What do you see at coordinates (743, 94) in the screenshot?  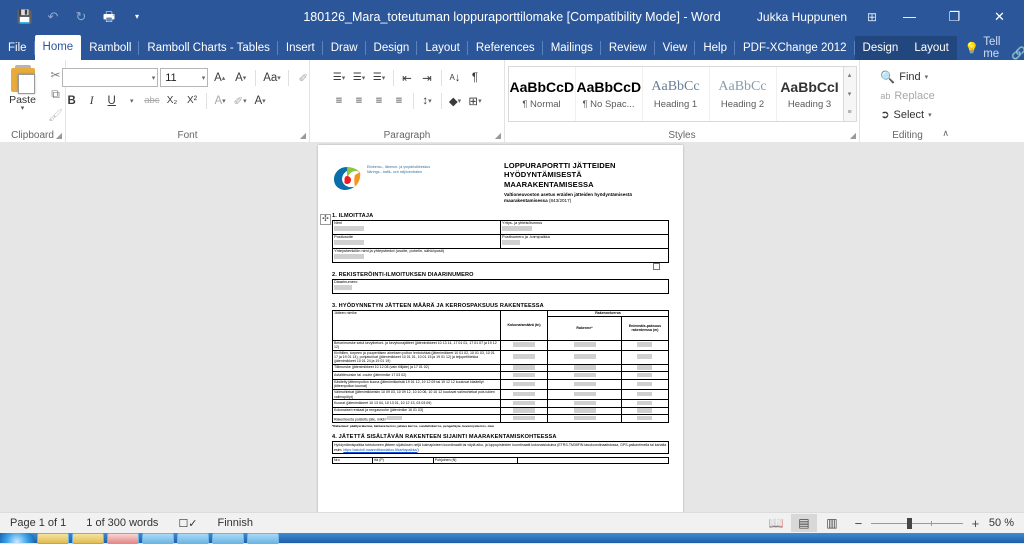 I see `style-heading-2: AaBbCc Heading 2` at bounding box center [743, 94].